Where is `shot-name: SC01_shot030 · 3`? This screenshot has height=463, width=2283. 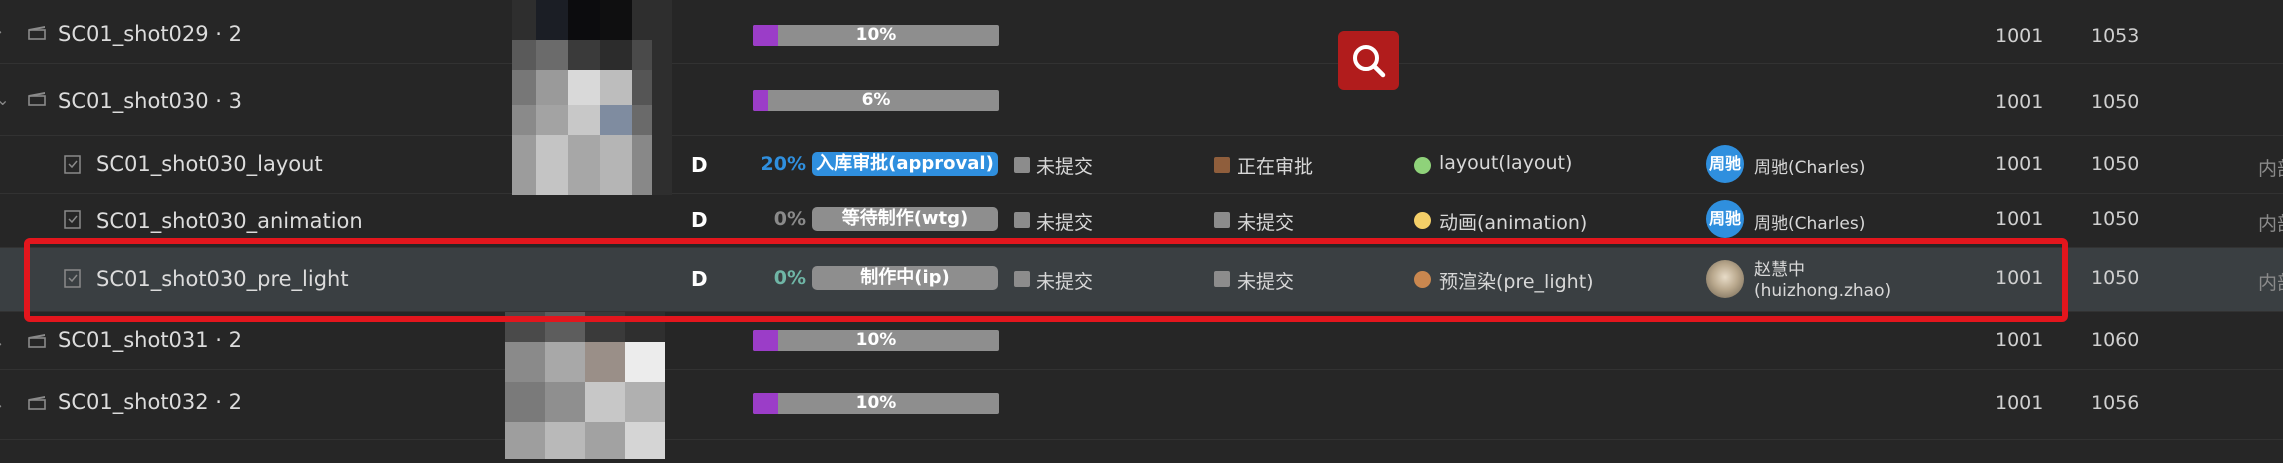 shot-name: SC01_shot030 · 3 is located at coordinates (150, 101).